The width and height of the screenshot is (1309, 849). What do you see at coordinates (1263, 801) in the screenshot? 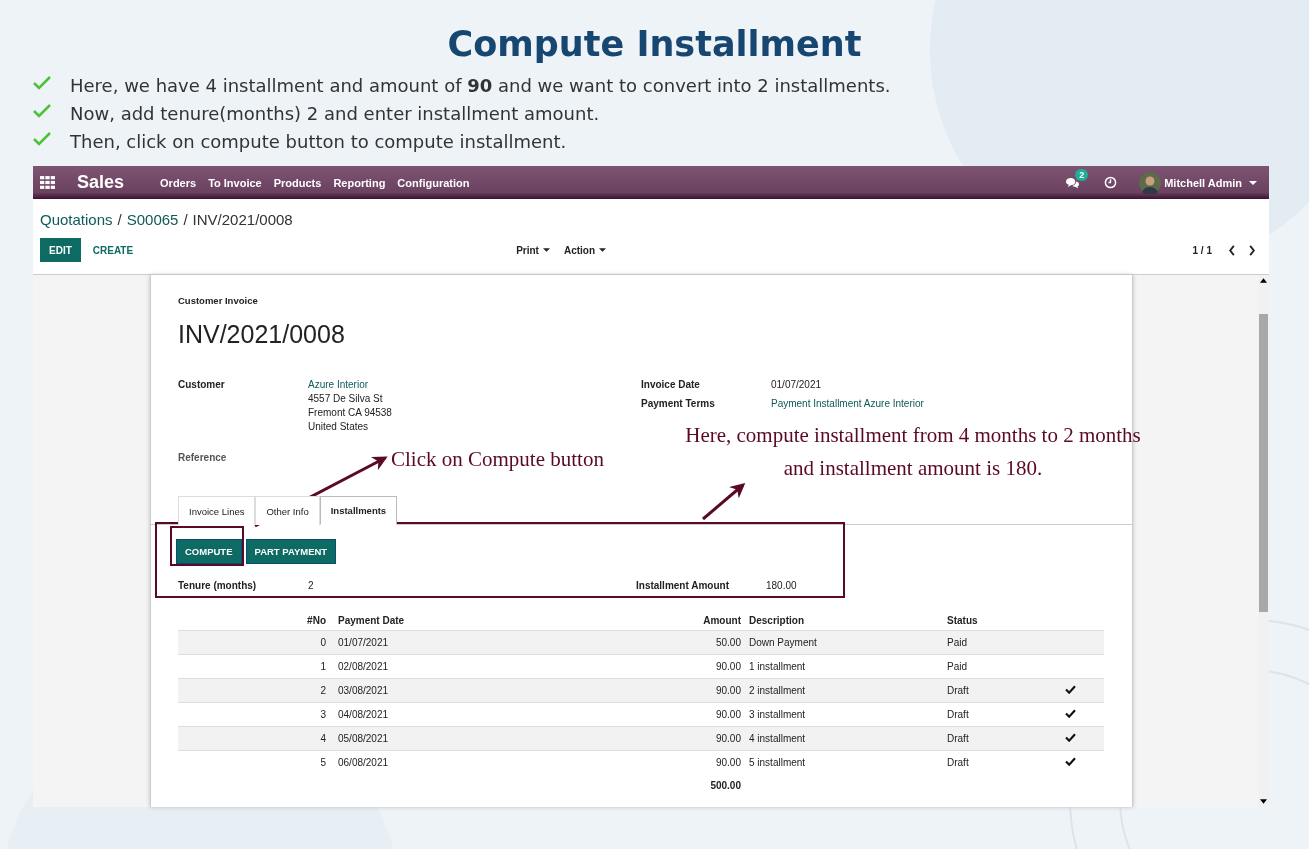
I see `scroll-down-icon` at bounding box center [1263, 801].